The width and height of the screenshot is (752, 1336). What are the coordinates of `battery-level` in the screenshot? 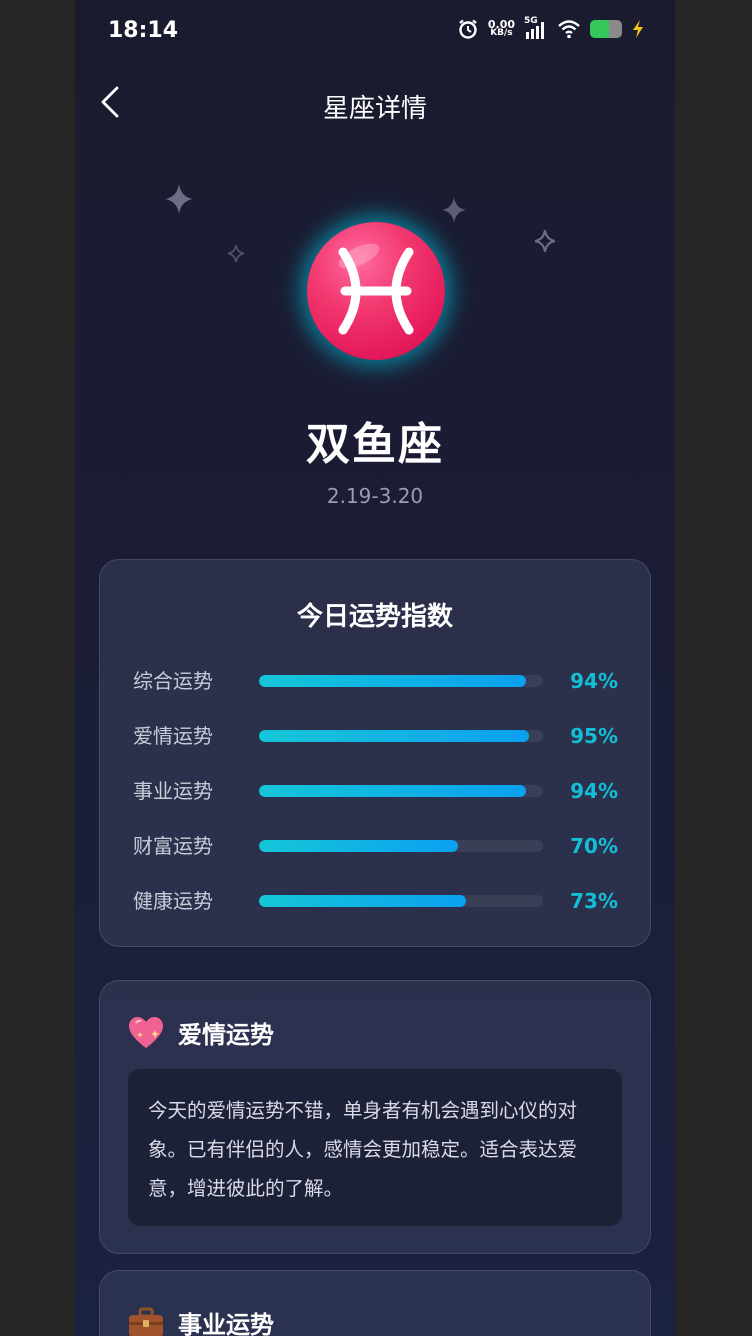 It's located at (600, 29).